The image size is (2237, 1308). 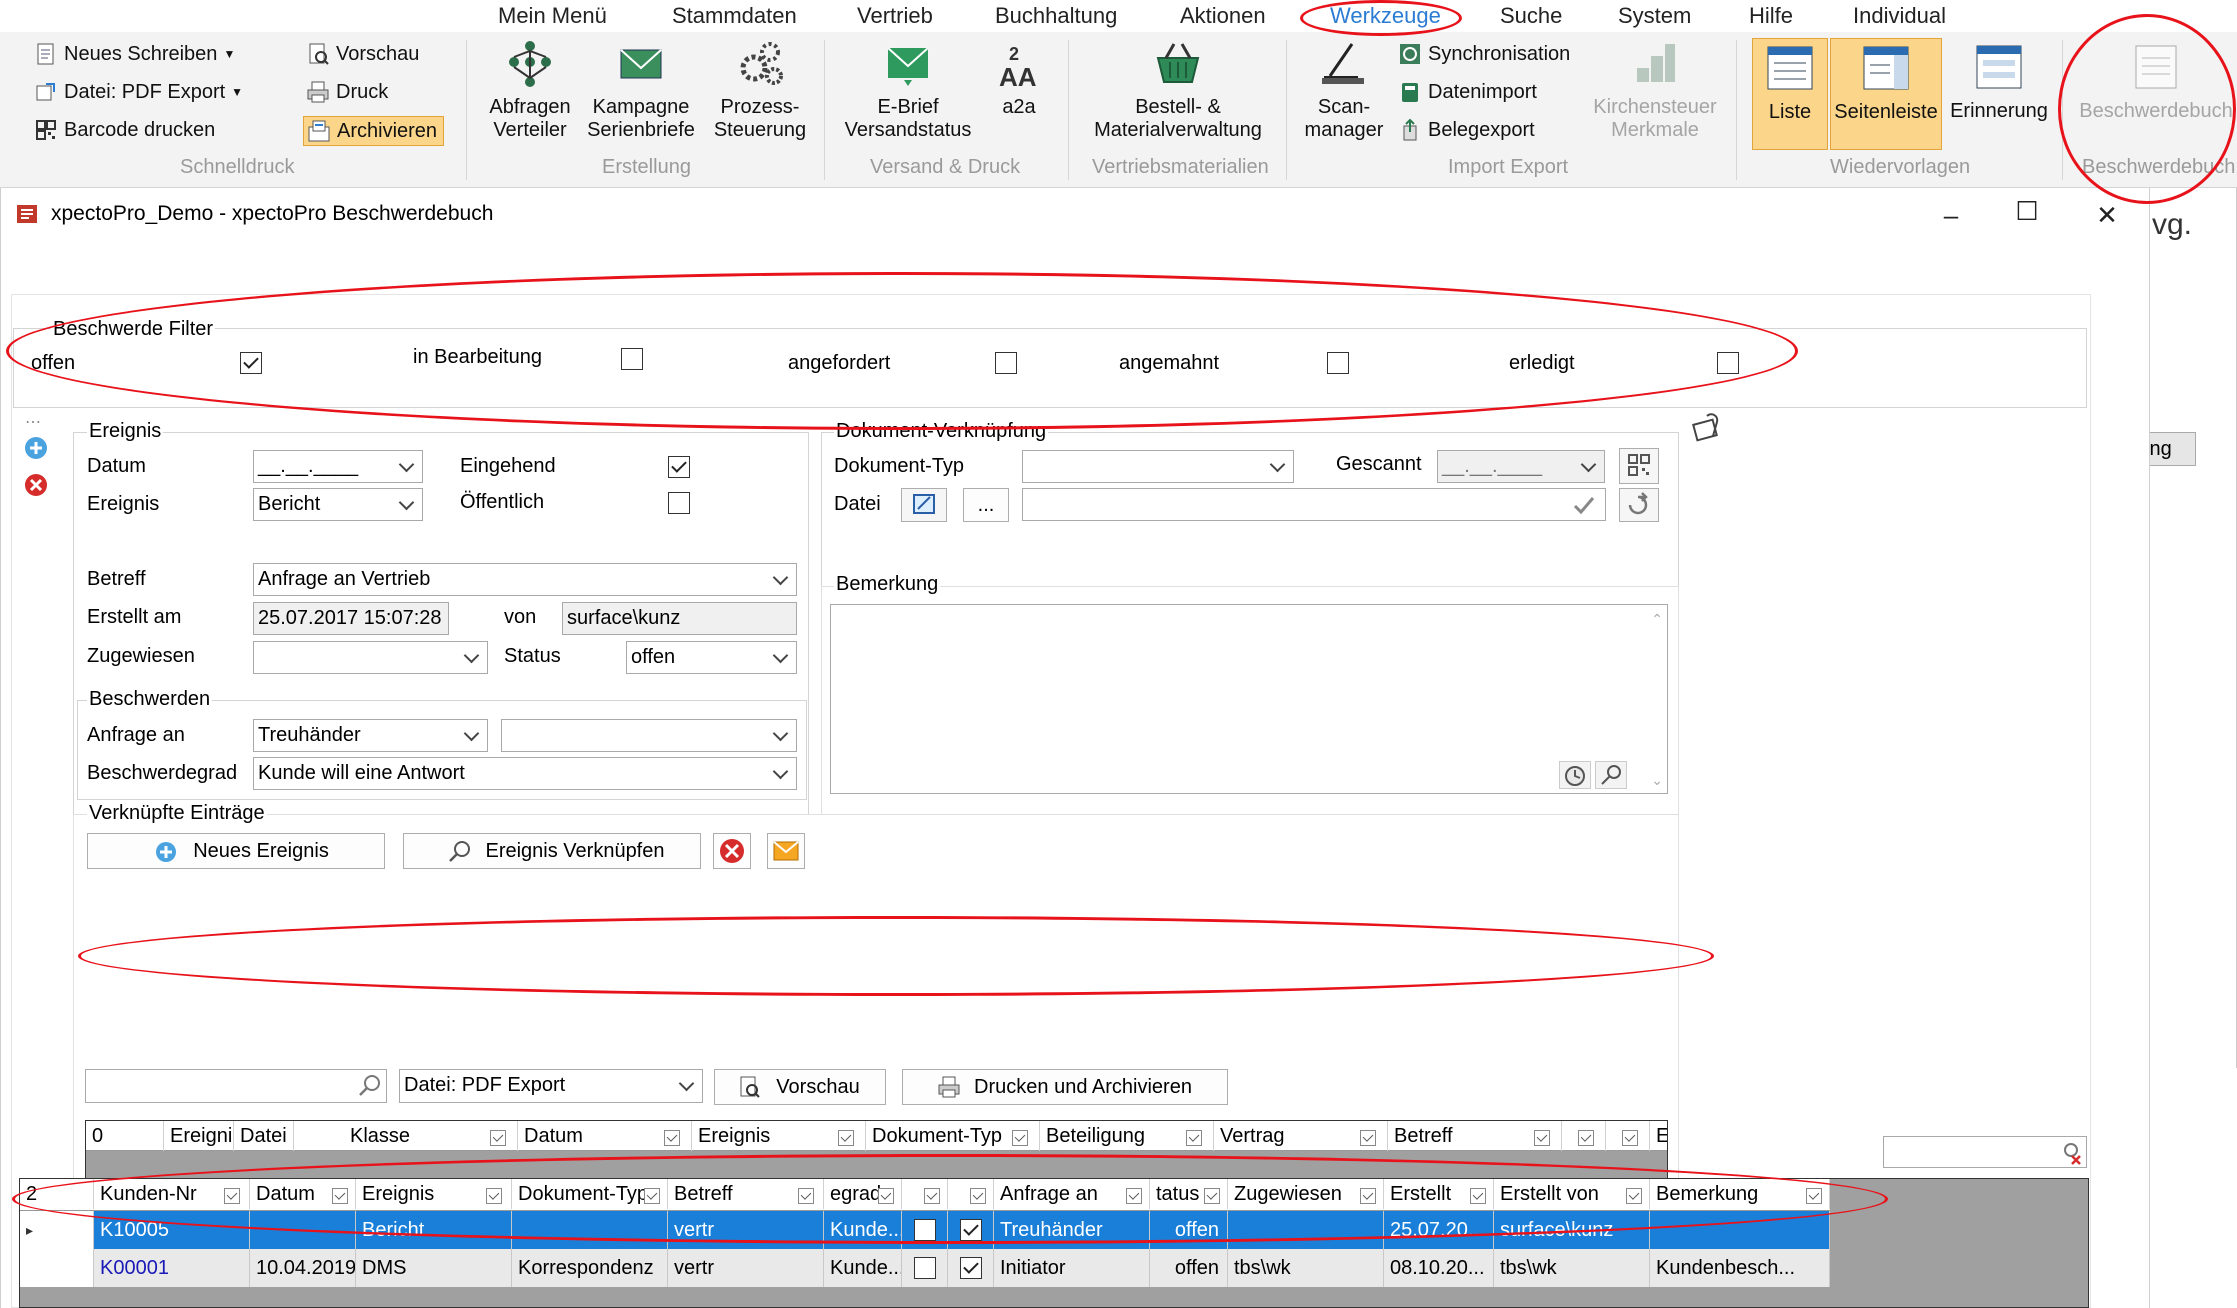 What do you see at coordinates (1706, 429) in the screenshot?
I see `attachment-icon` at bounding box center [1706, 429].